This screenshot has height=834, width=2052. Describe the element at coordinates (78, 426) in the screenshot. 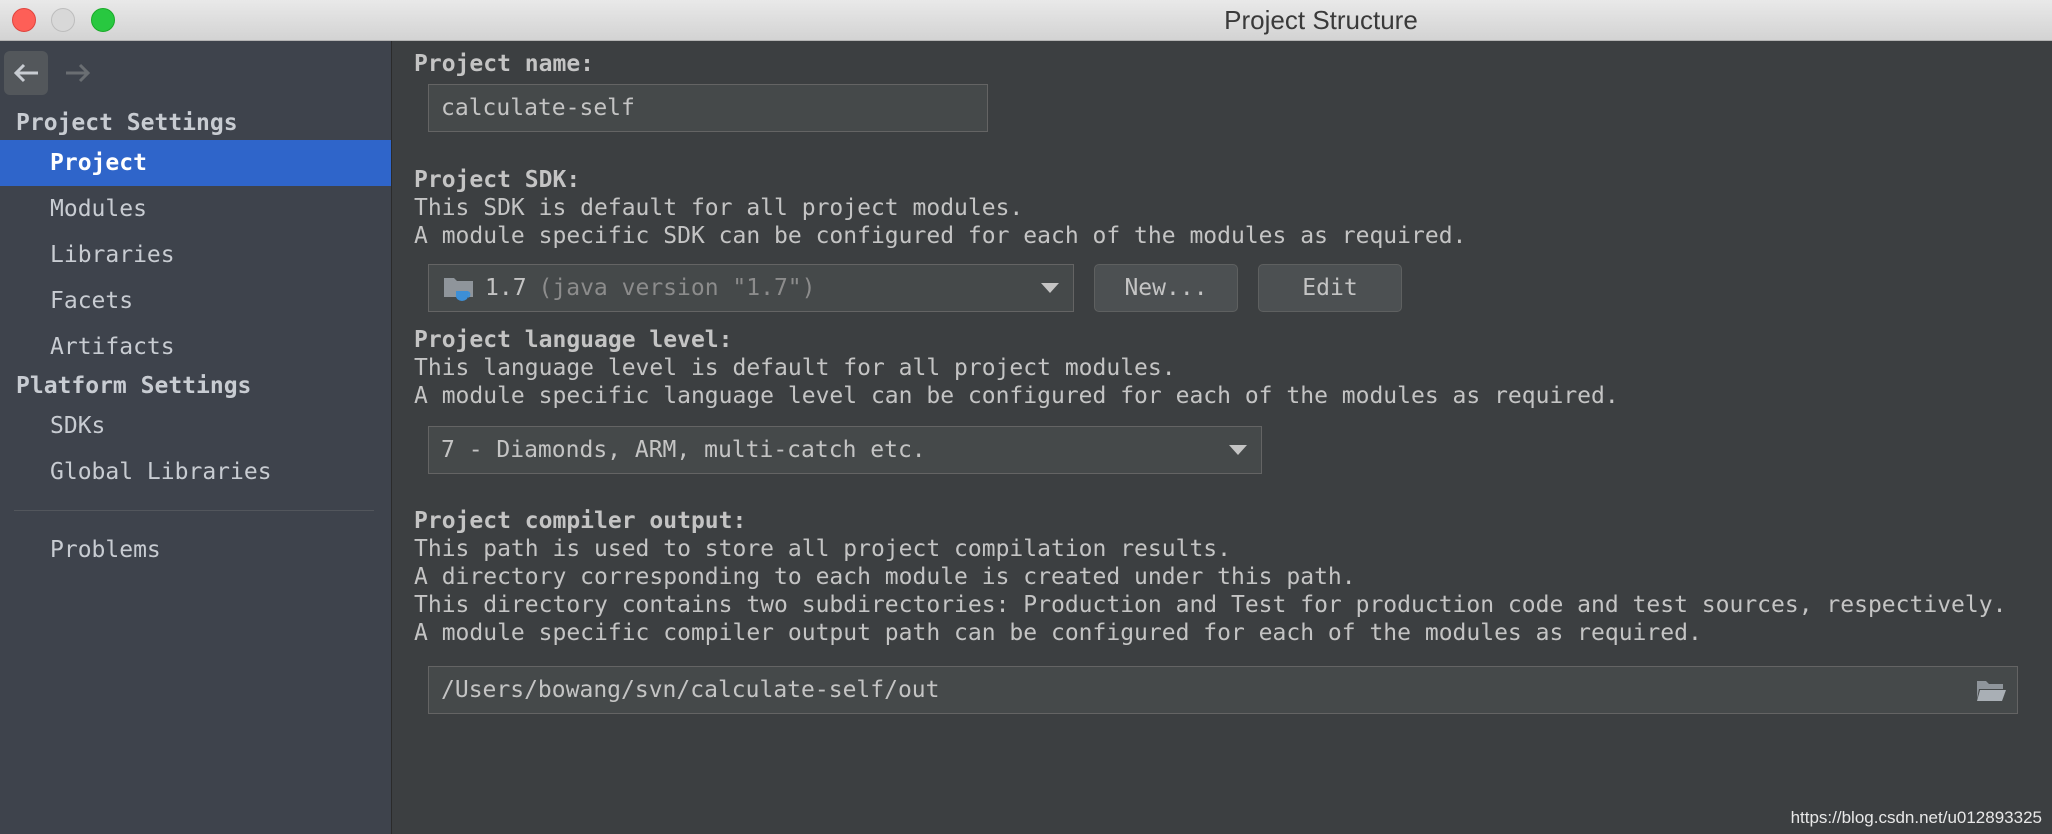

I see `sidebar-item-label: SDKs` at that location.